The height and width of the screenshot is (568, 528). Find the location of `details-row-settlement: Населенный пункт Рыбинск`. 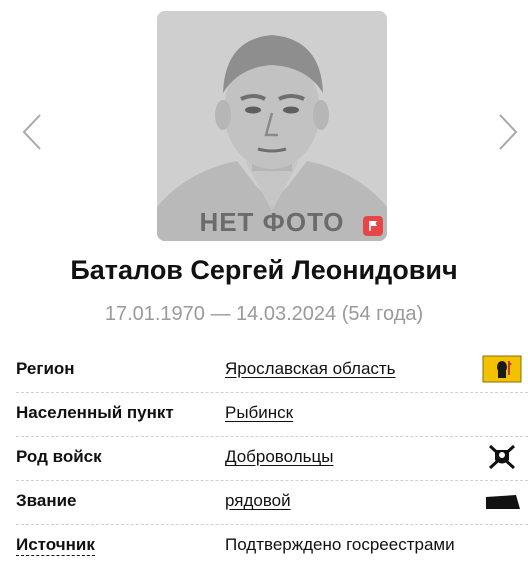

details-row-settlement: Населенный пункт Рыбинск is located at coordinates (272, 415).